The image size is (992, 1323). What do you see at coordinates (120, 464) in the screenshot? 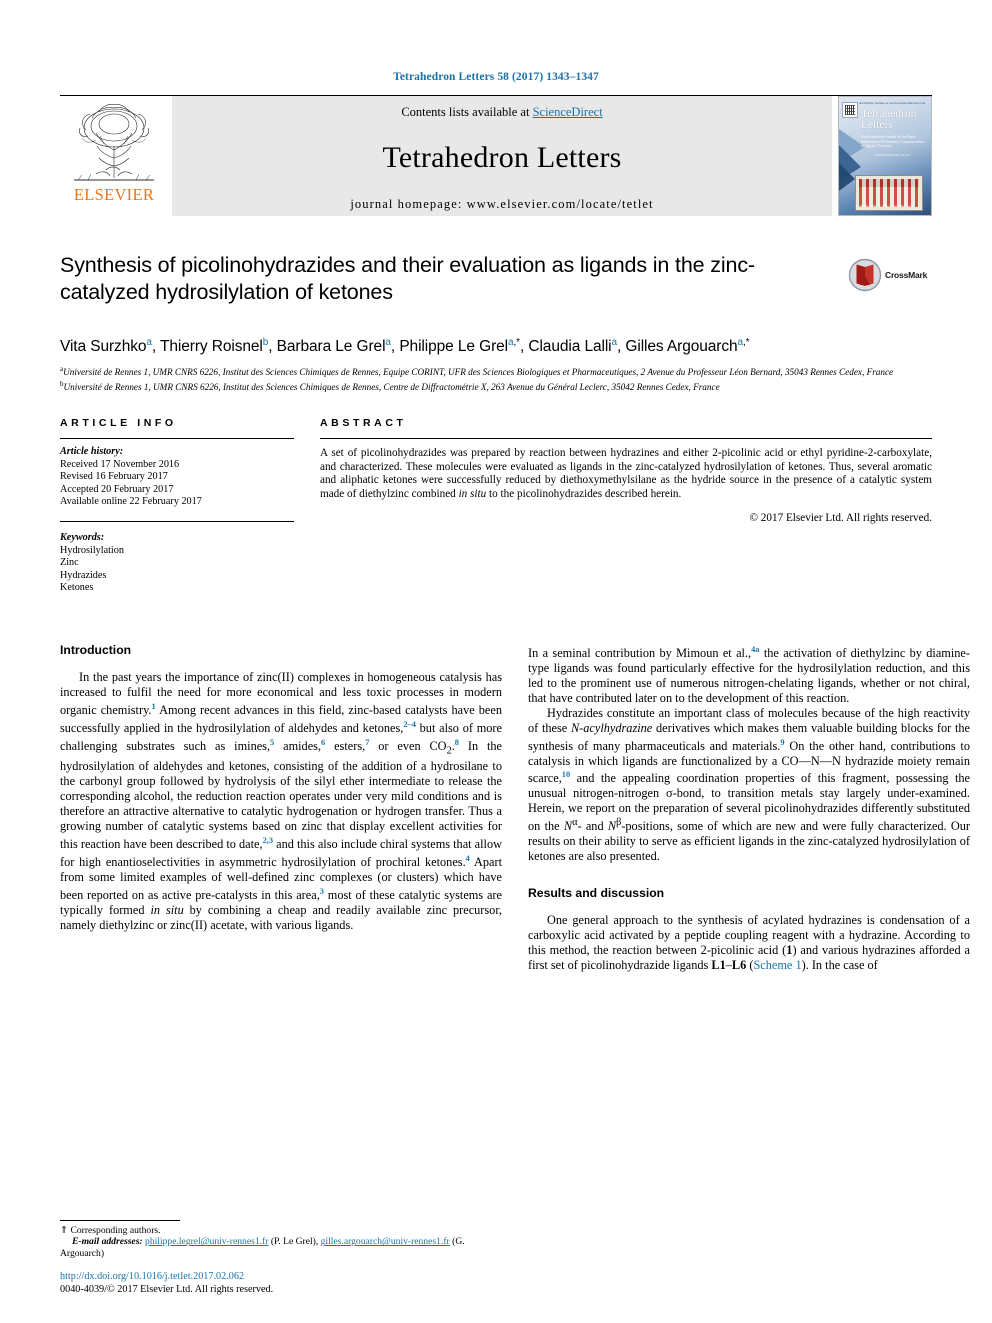
I see `history-item: Received 17 November 2016` at bounding box center [120, 464].